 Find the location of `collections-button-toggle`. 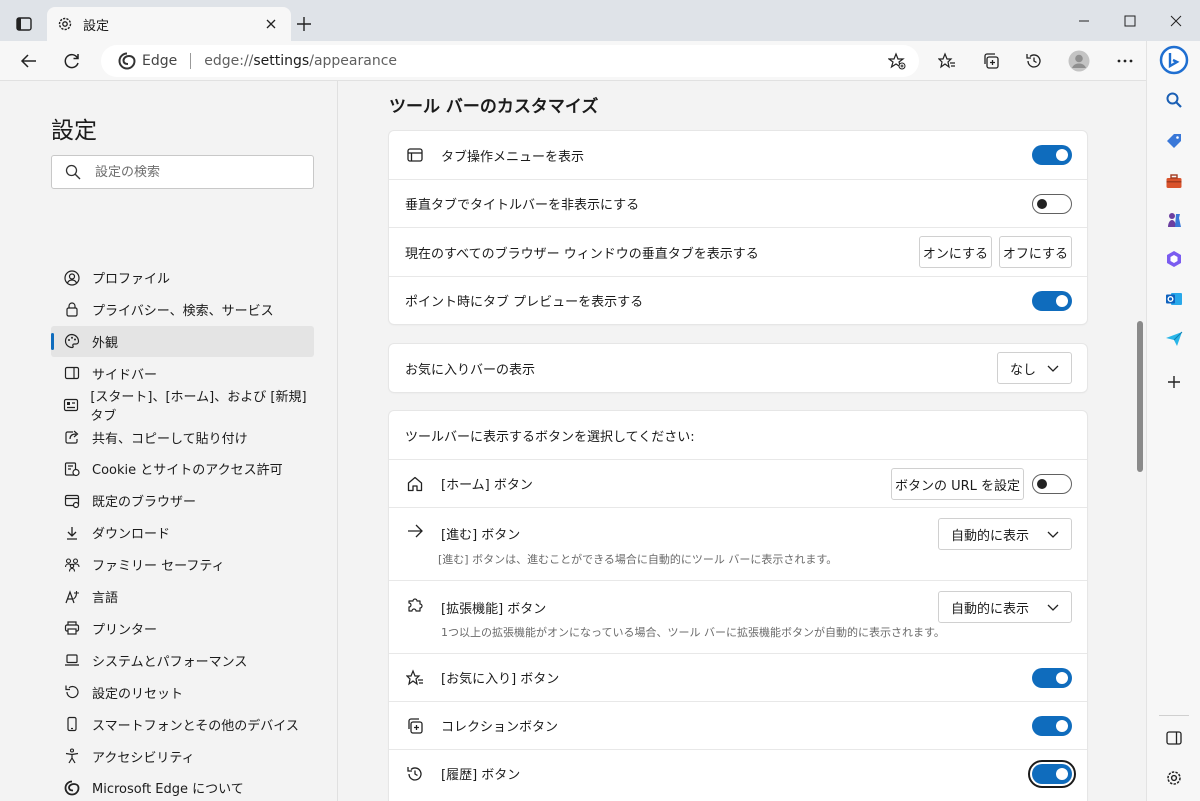

collections-button-toggle is located at coordinates (1052, 726).